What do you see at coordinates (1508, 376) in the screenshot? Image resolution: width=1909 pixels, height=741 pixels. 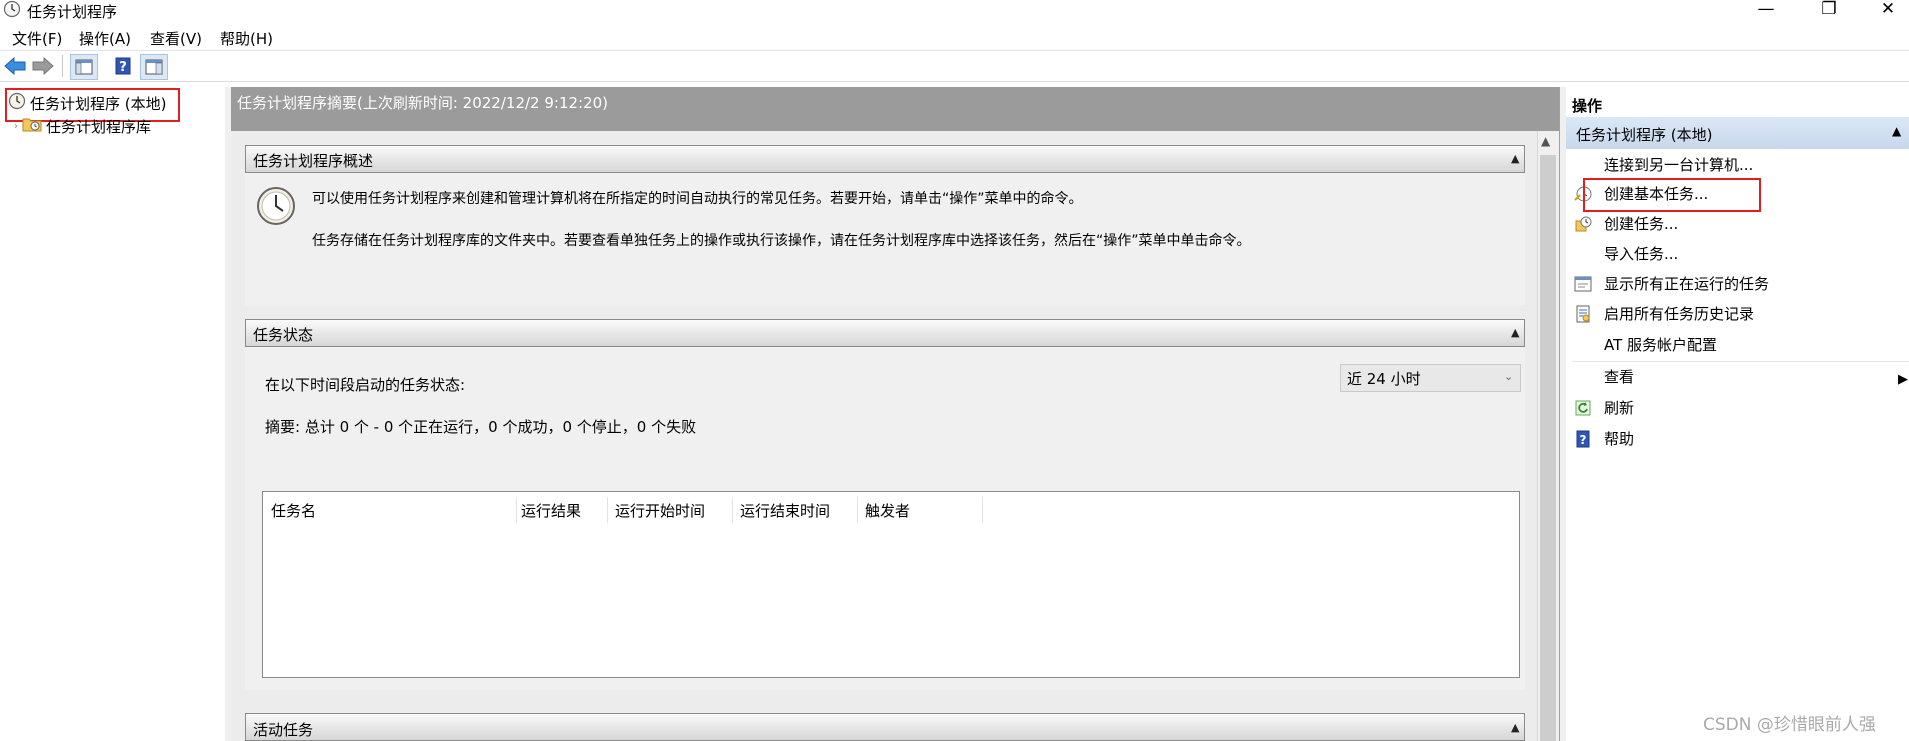 I see `chevron-down-icon: ⌄` at bounding box center [1508, 376].